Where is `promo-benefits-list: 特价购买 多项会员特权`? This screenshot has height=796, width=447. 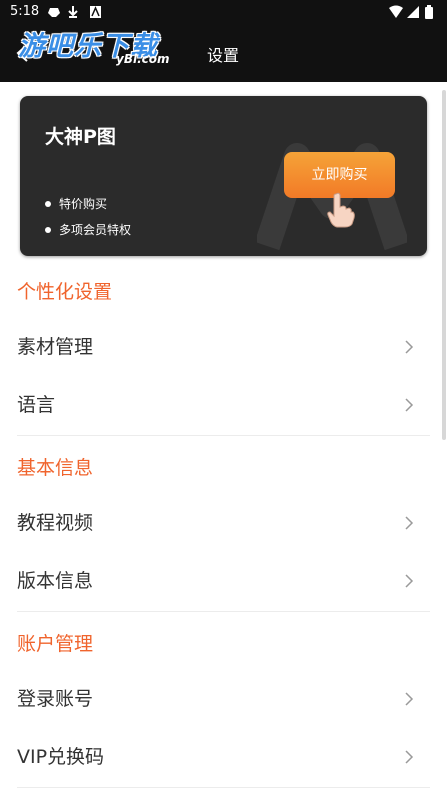 promo-benefits-list: 特价购买 多项会员特权 is located at coordinates (88, 222).